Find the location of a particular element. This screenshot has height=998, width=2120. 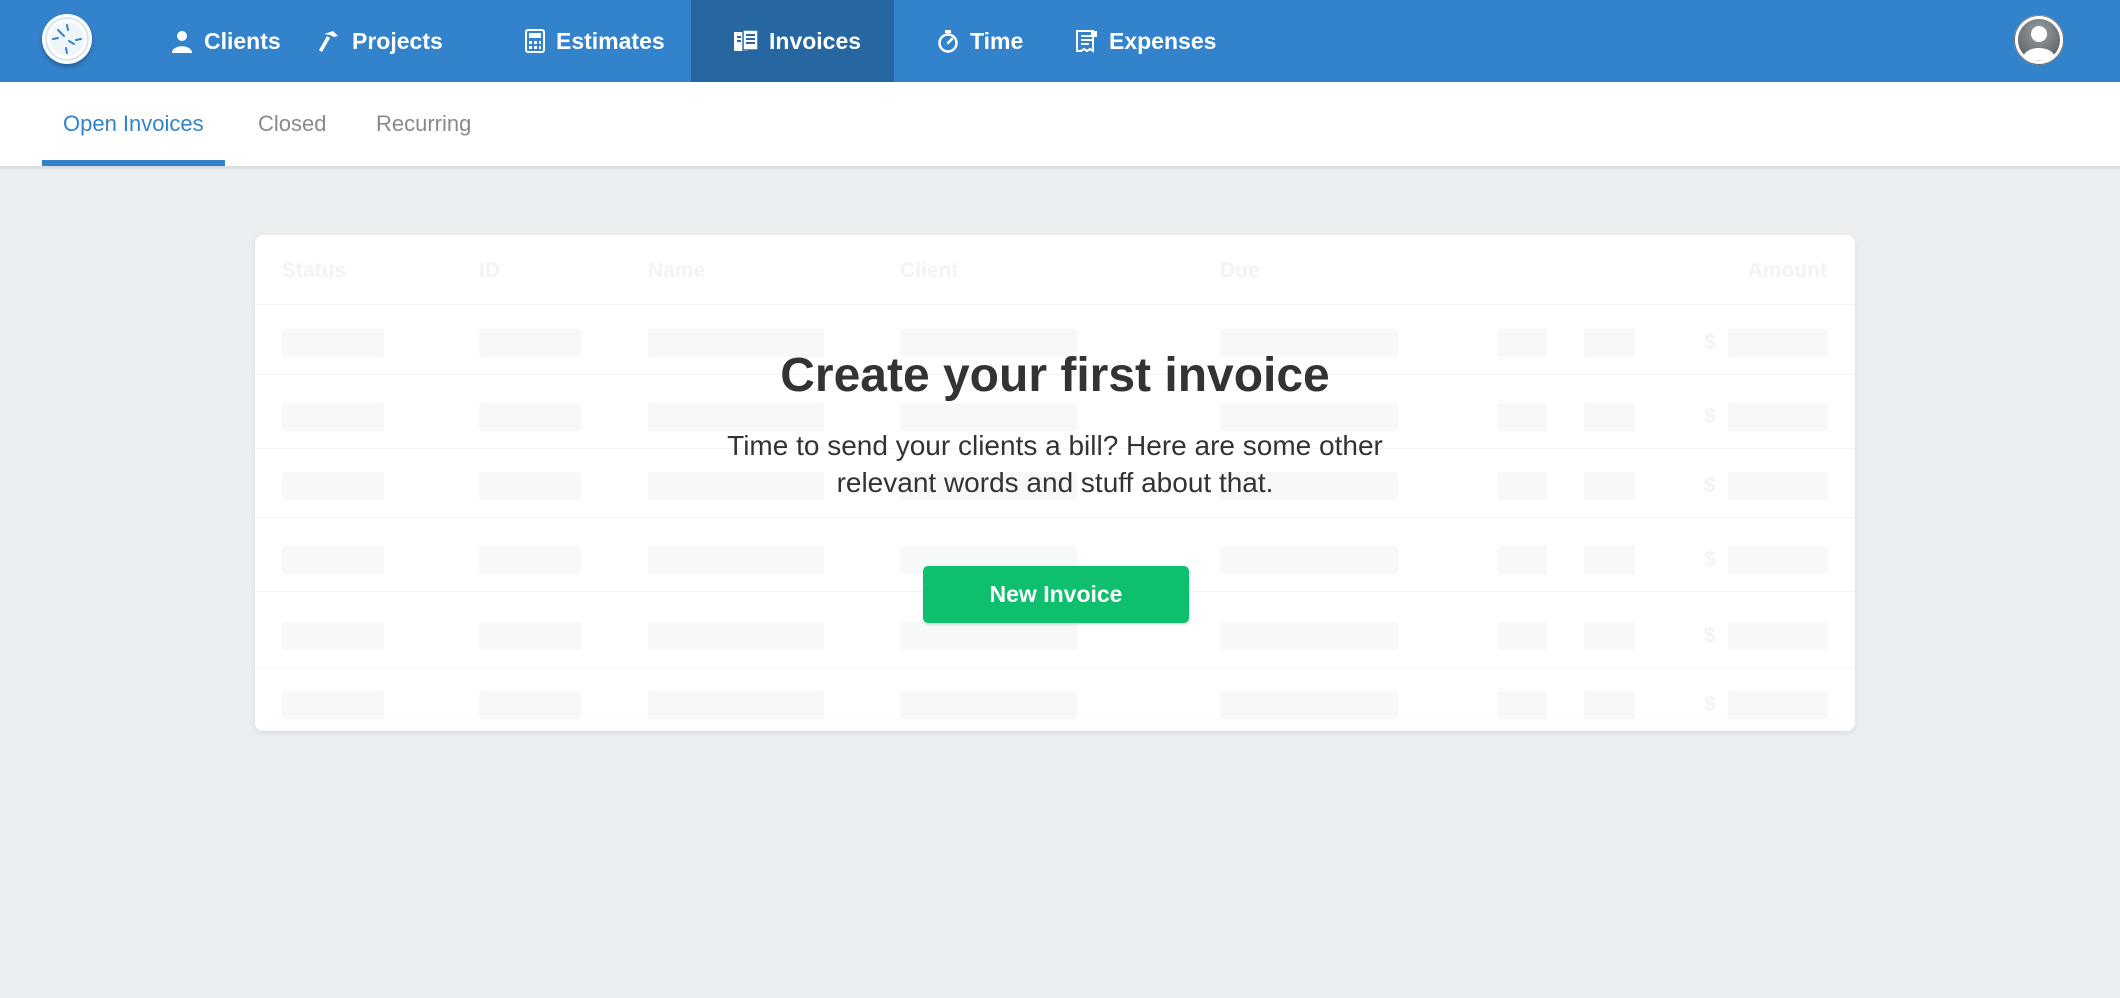

nav-invoices: Invoices is located at coordinates (792, 41).